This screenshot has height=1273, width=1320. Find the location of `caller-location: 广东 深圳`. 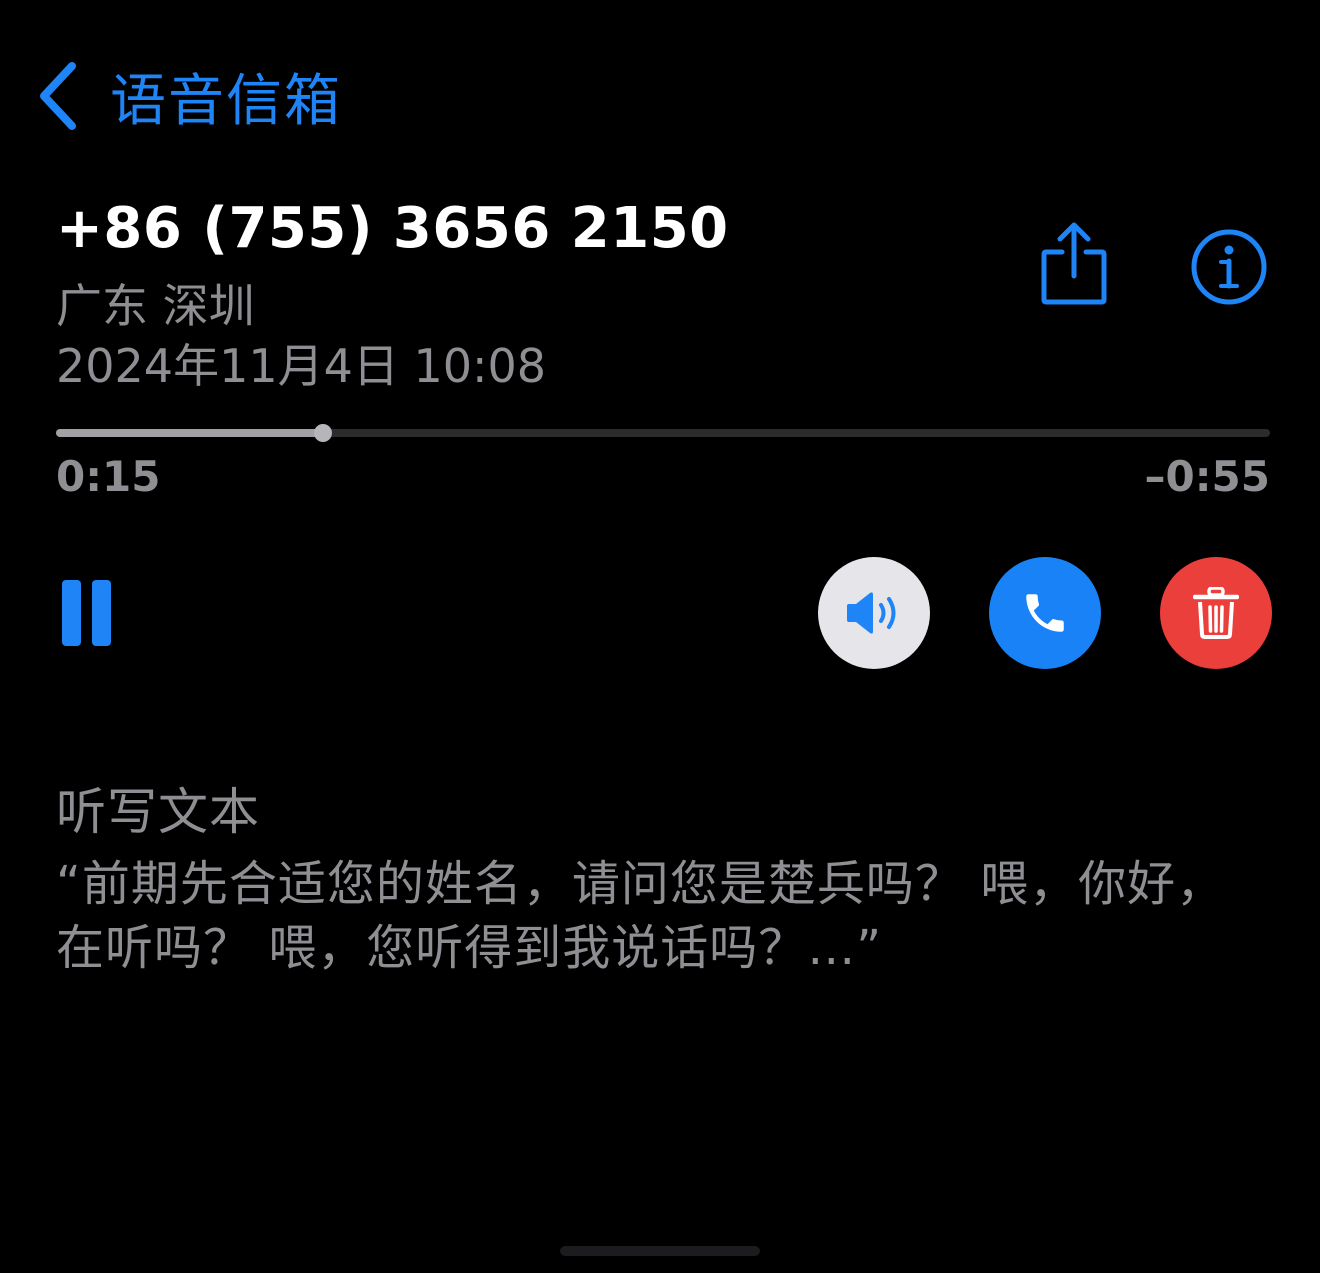

caller-location: 广东 深圳 is located at coordinates (155, 306).